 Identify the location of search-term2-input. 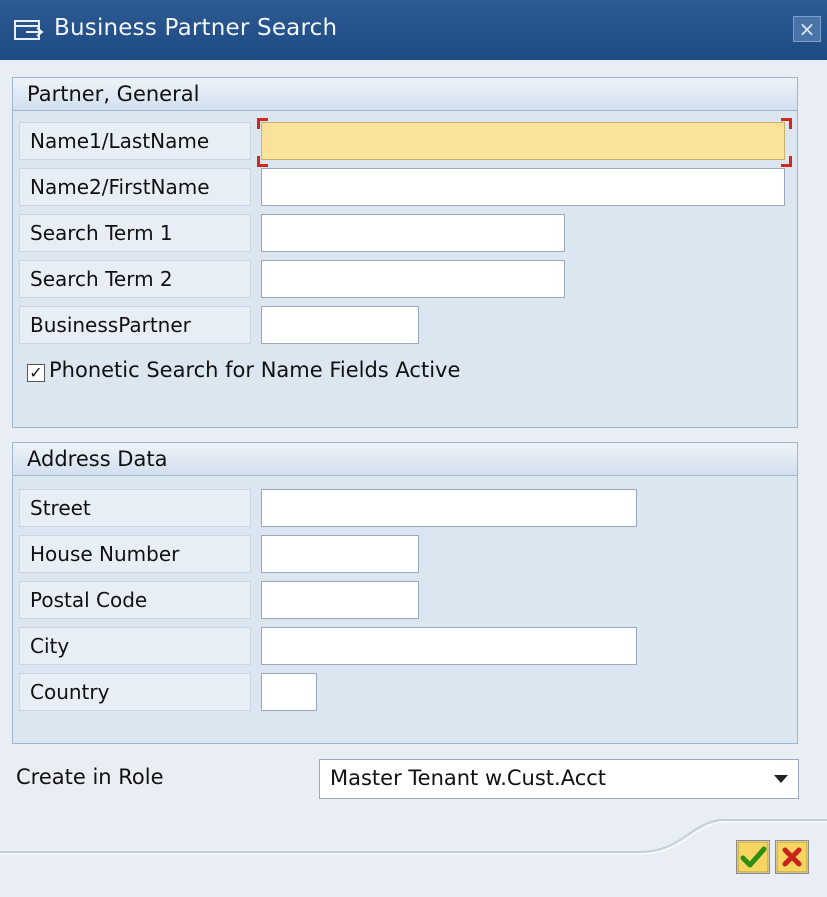
(413, 279).